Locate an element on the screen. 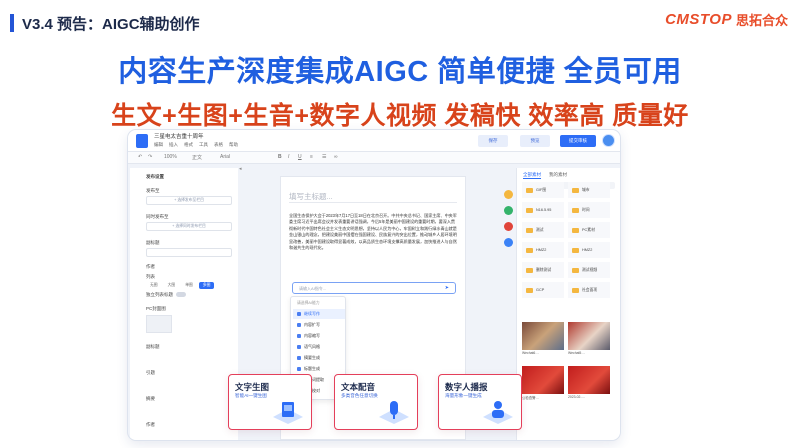 The width and height of the screenshot is (800, 448). style-select: 正文 is located at coordinates (197, 157).